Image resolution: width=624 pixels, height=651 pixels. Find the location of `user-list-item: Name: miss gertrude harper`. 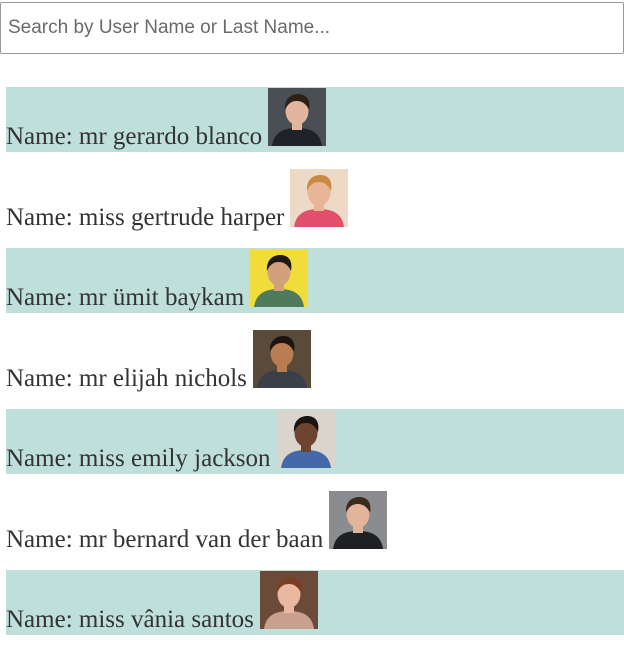

user-list-item: Name: miss gertrude harper is located at coordinates (315, 200).